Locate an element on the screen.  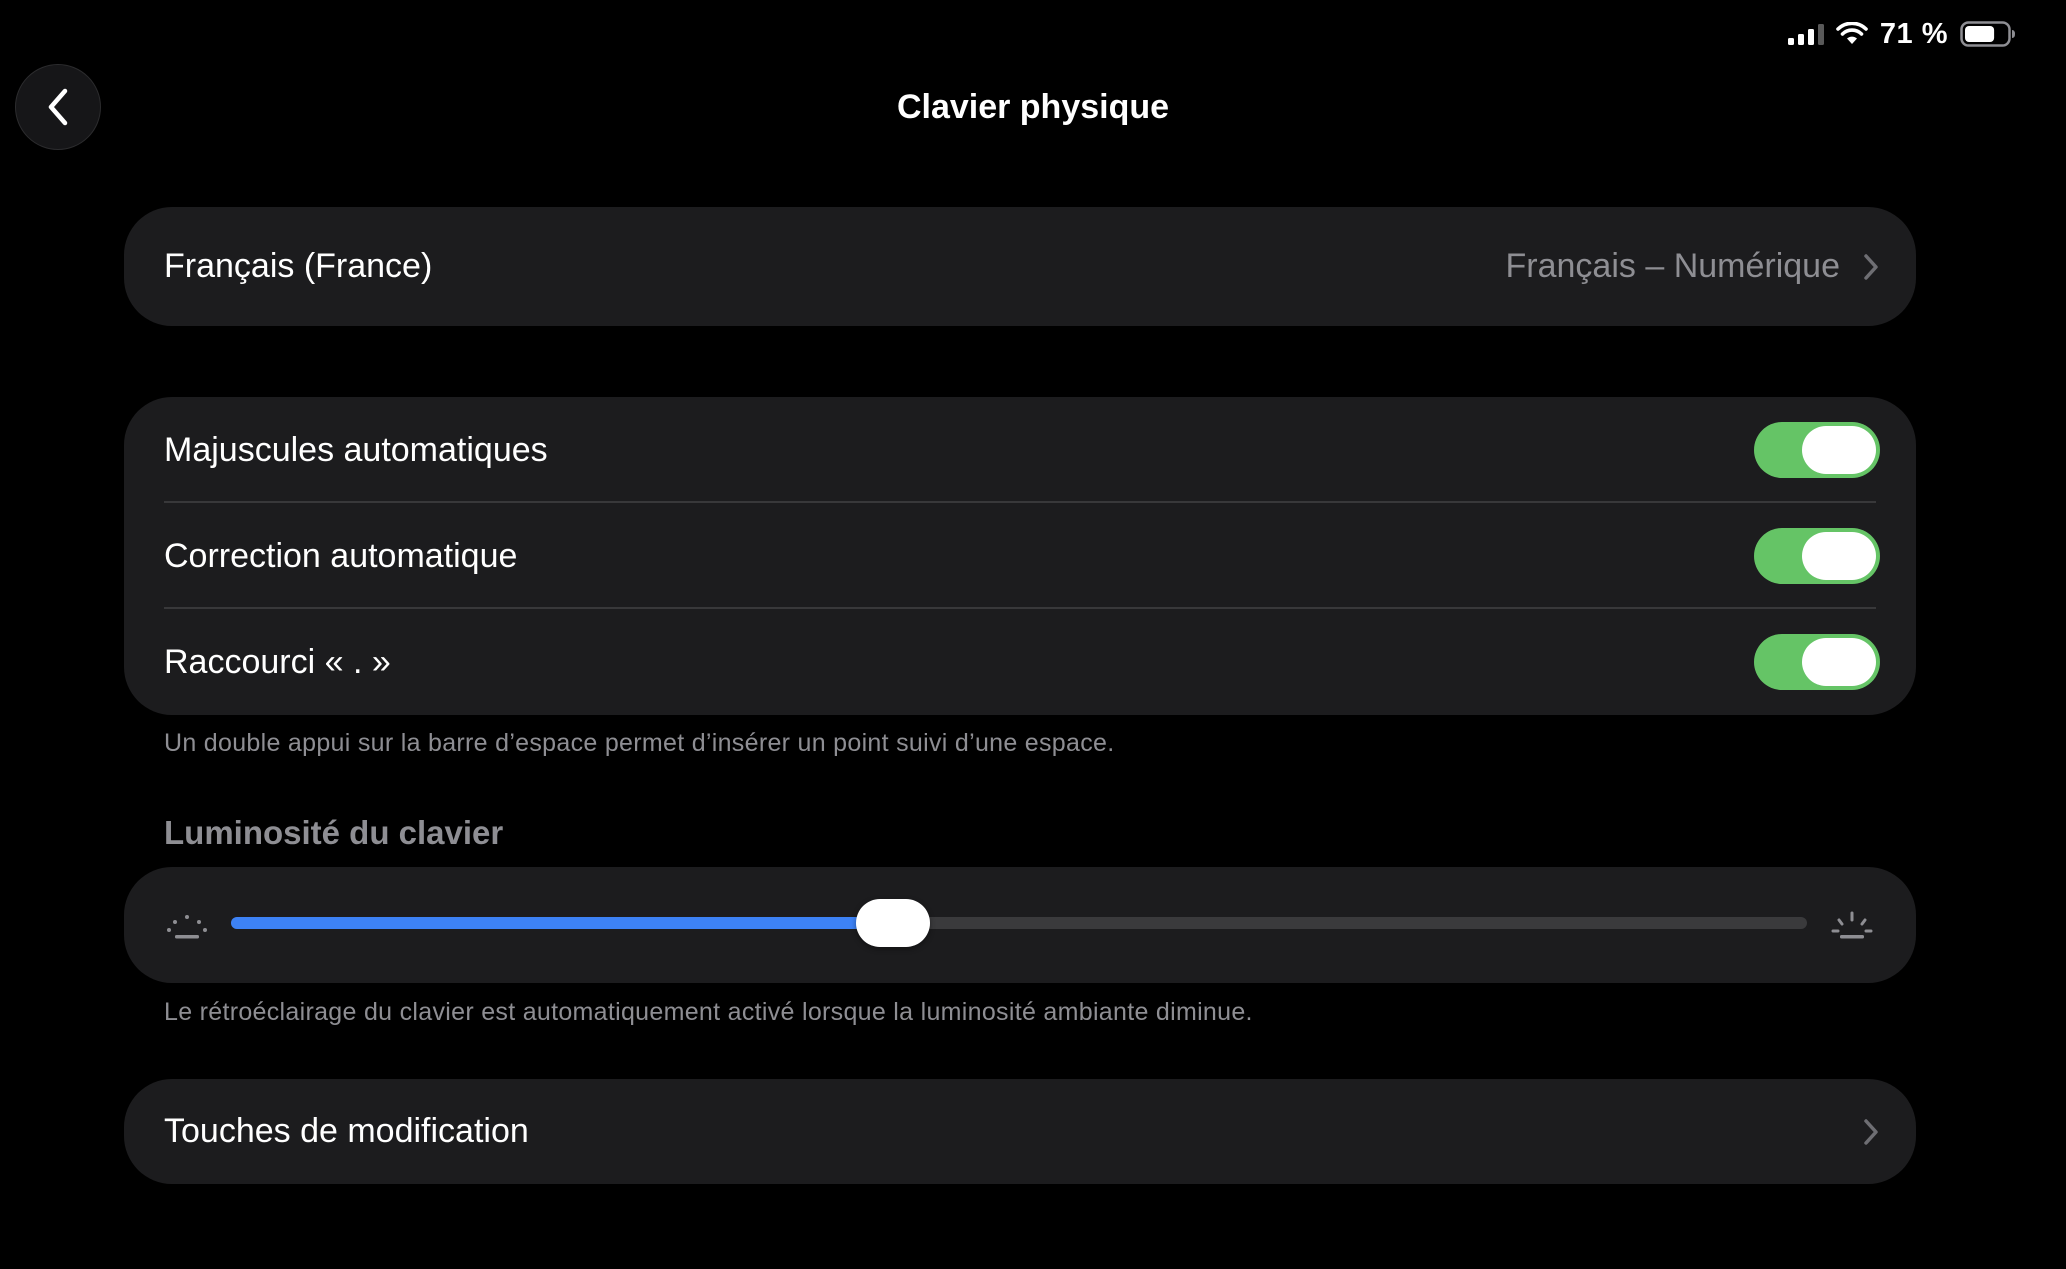
keyboard-brightness-low-icon is located at coordinates (187, 927).